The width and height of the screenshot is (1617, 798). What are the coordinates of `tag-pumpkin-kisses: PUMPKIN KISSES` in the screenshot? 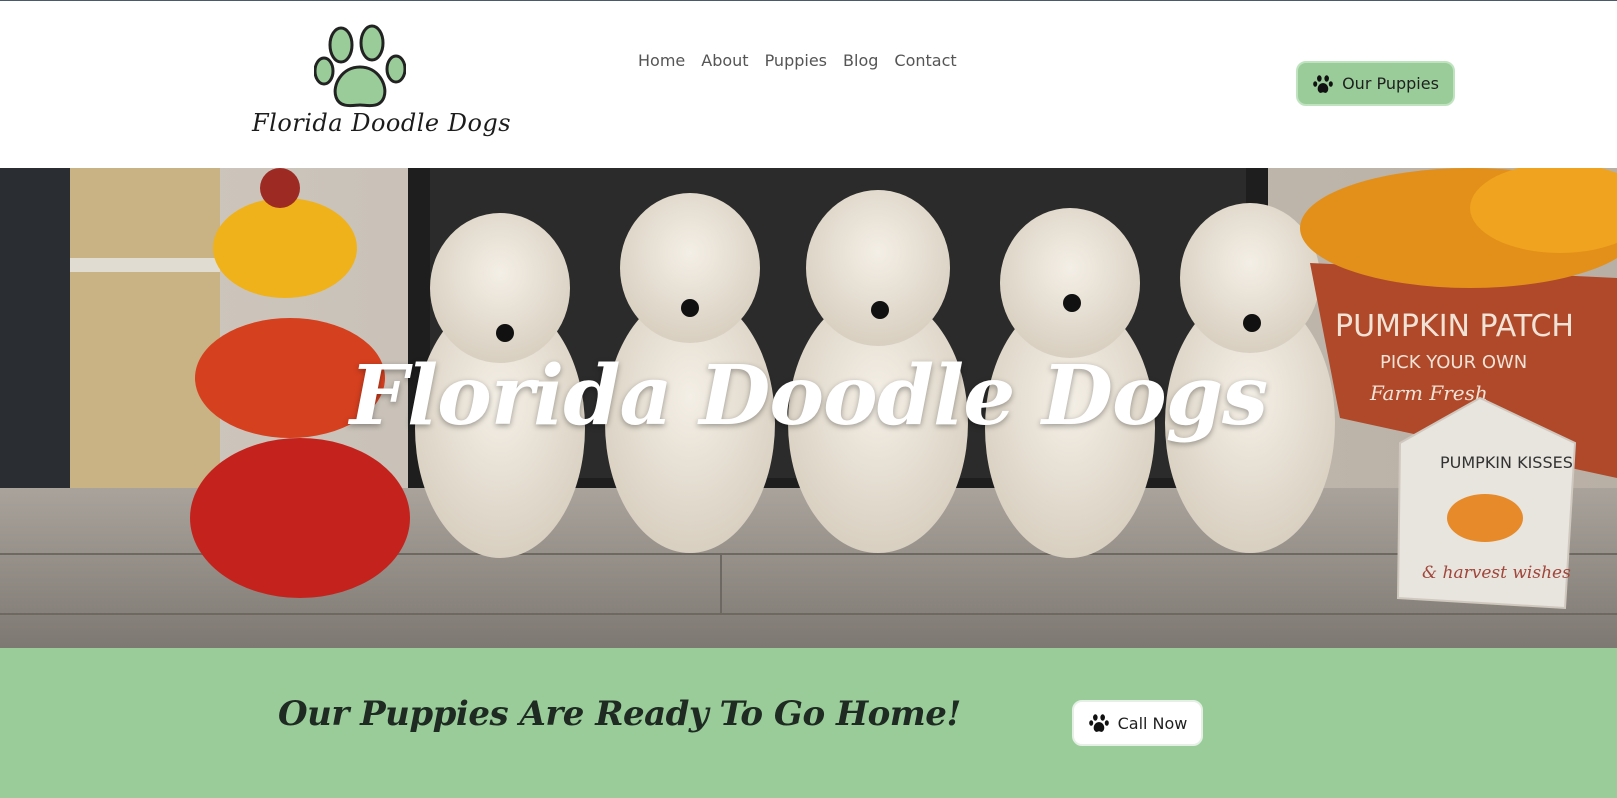 It's located at (1506, 462).